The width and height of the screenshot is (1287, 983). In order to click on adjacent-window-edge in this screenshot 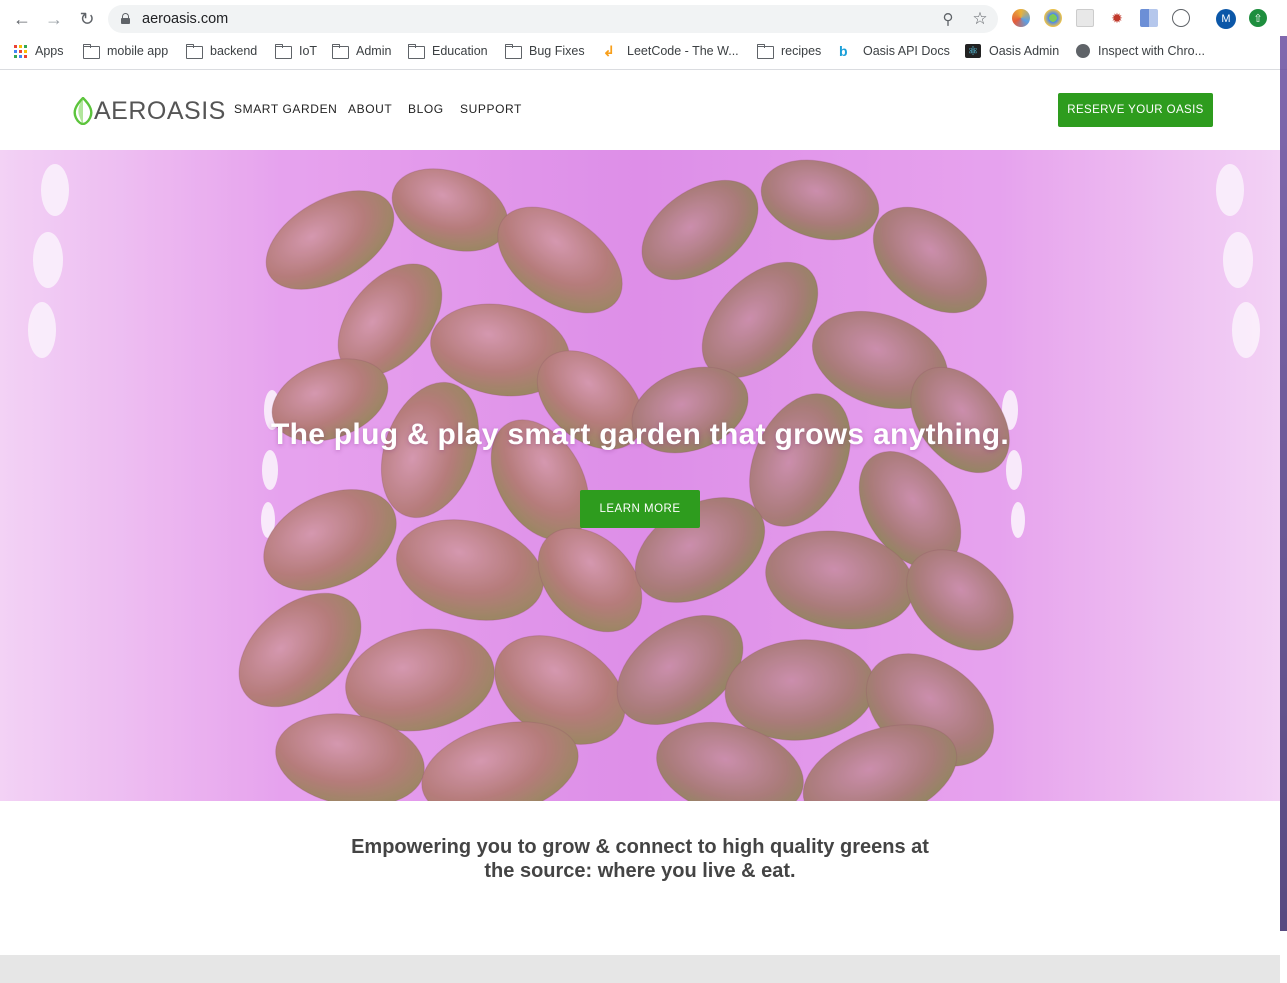, I will do `click(1283, 483)`.